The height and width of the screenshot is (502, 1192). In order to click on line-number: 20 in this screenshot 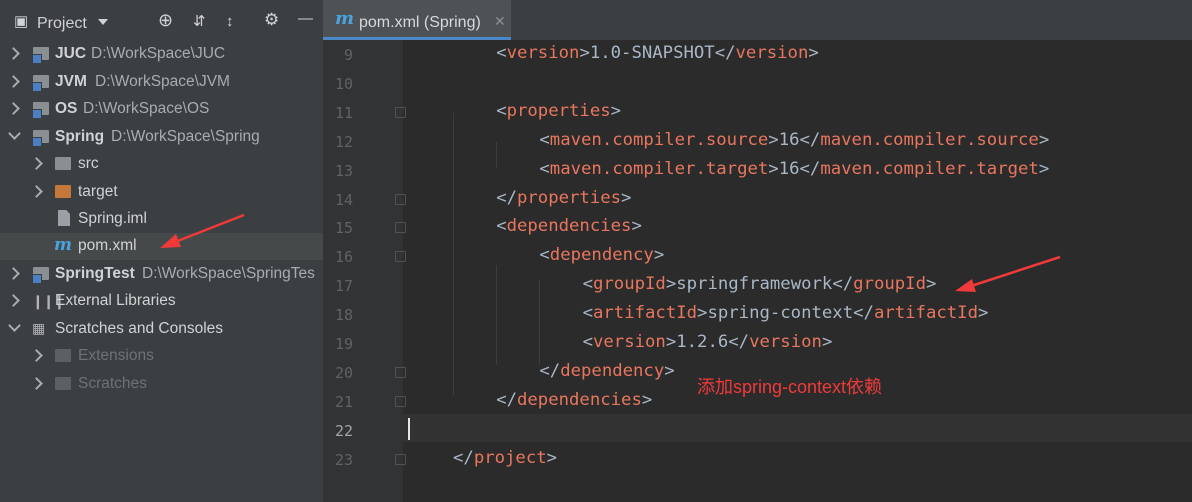, I will do `click(343, 372)`.